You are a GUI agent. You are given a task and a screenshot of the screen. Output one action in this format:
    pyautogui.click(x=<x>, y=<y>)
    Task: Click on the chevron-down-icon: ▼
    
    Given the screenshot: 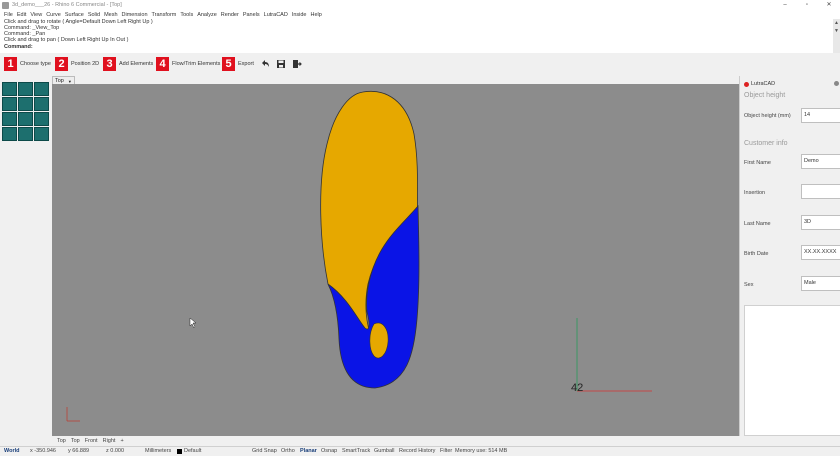 What is the action you would take?
    pyautogui.click(x=70, y=81)
    